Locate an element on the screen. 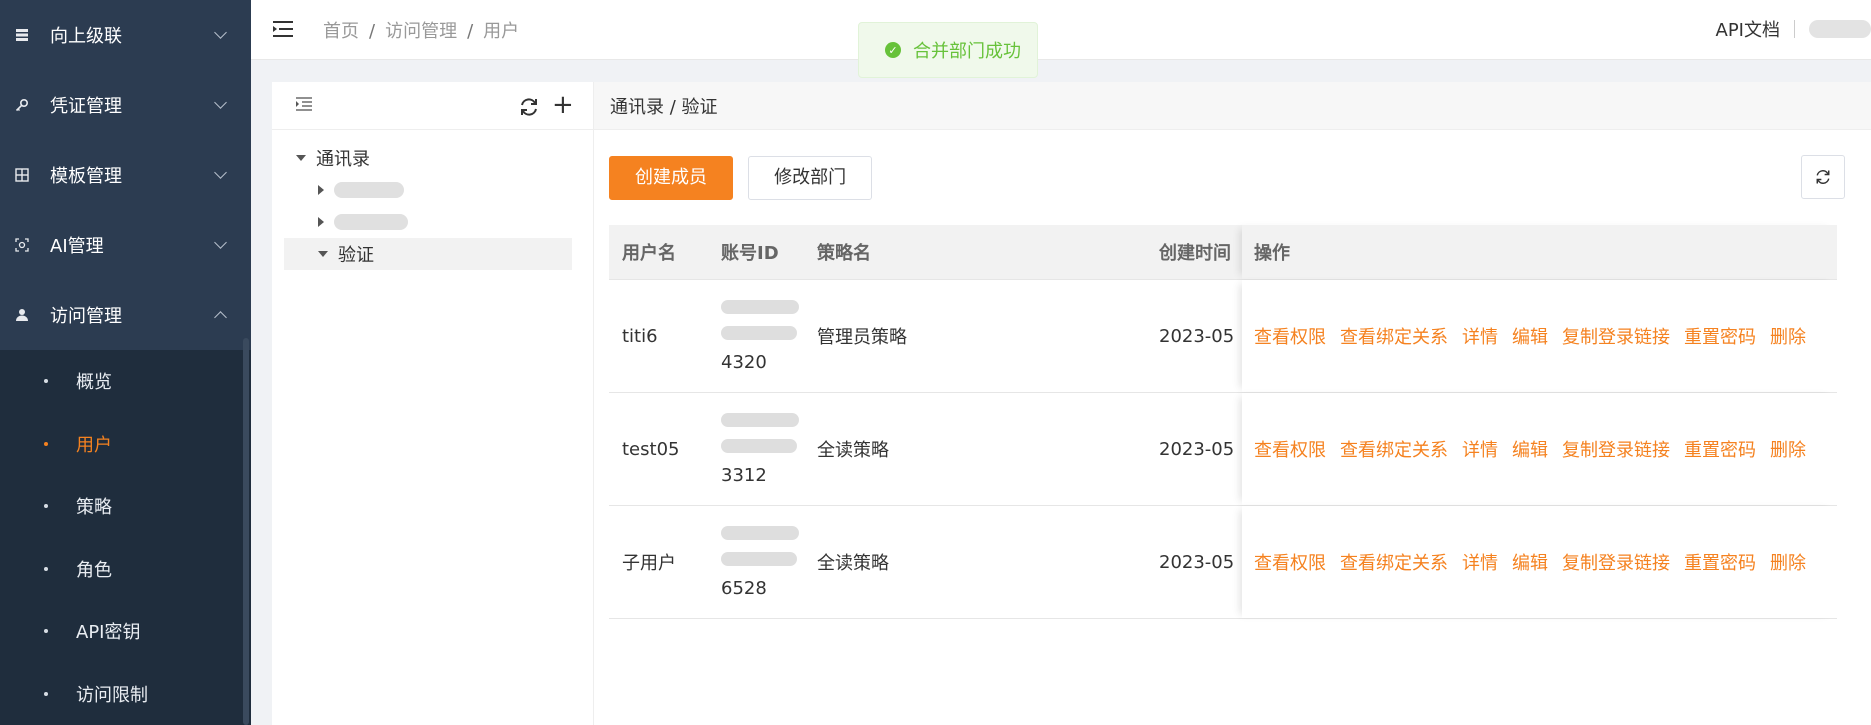 The image size is (1871, 725). menu-label: 模板管理 is located at coordinates (86, 176).